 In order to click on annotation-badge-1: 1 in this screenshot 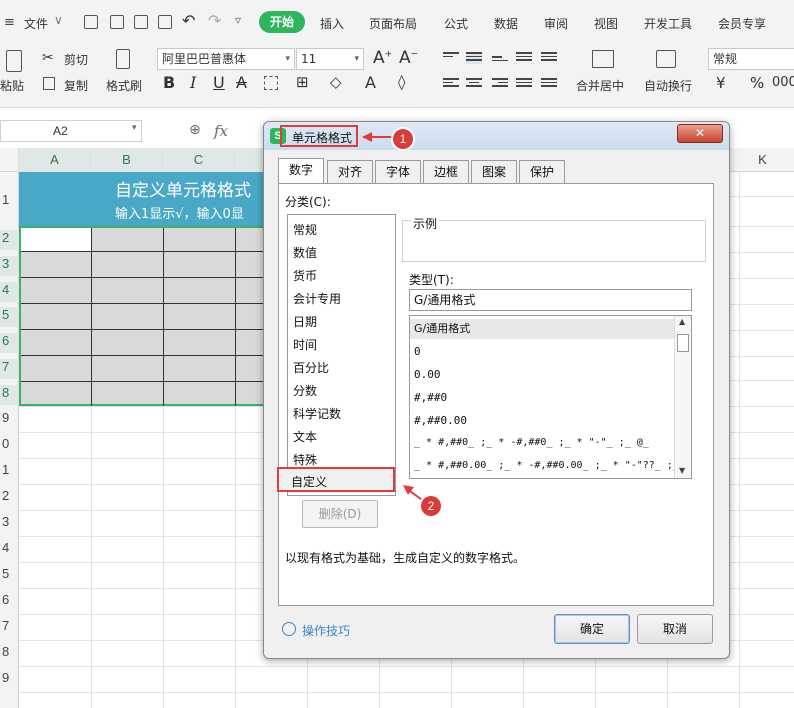, I will do `click(403, 139)`.